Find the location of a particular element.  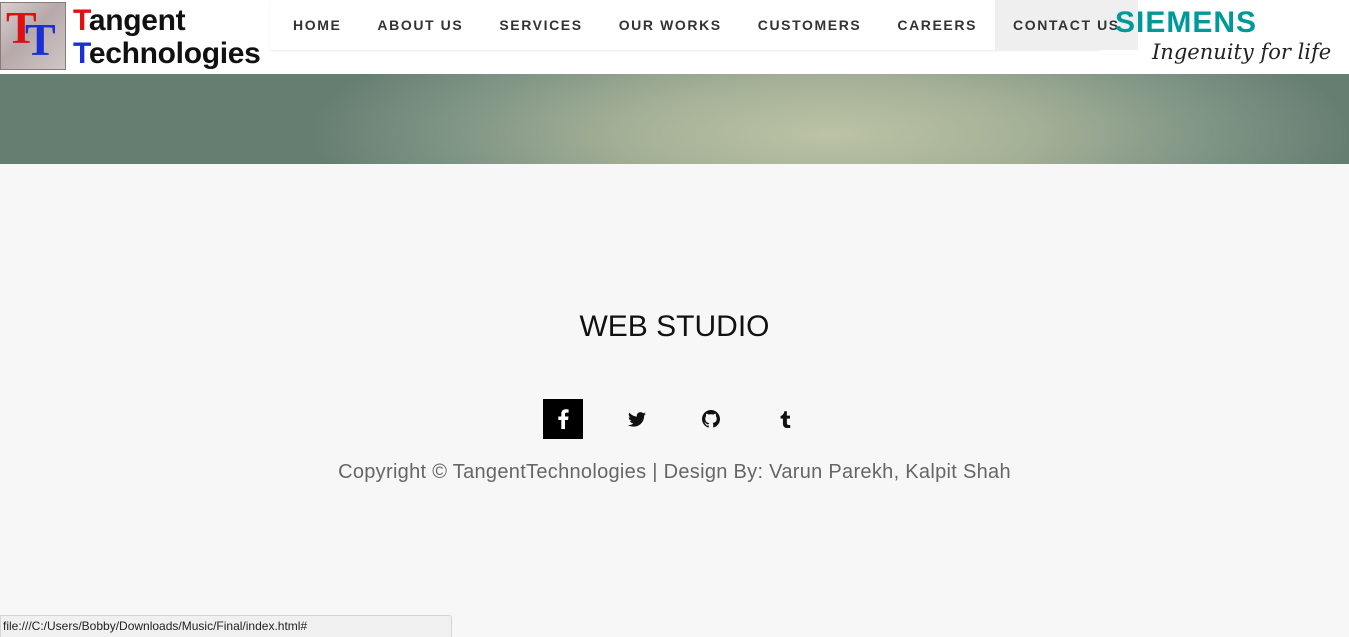

github-link is located at coordinates (711, 419).